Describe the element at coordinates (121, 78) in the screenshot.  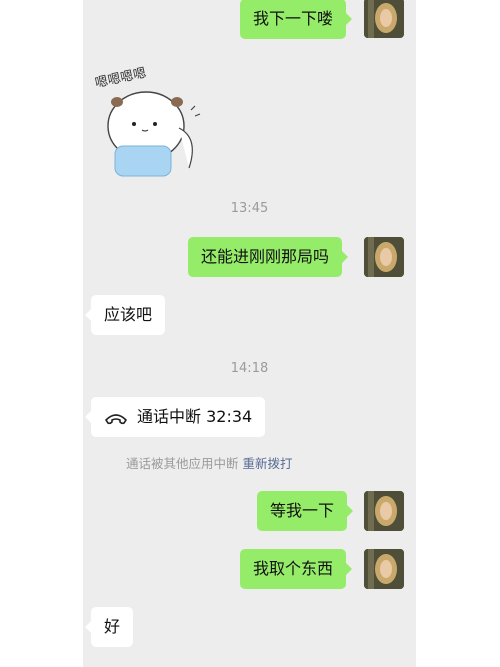
I see `sticker-caption: 嗯嗯嗯嗯` at that location.